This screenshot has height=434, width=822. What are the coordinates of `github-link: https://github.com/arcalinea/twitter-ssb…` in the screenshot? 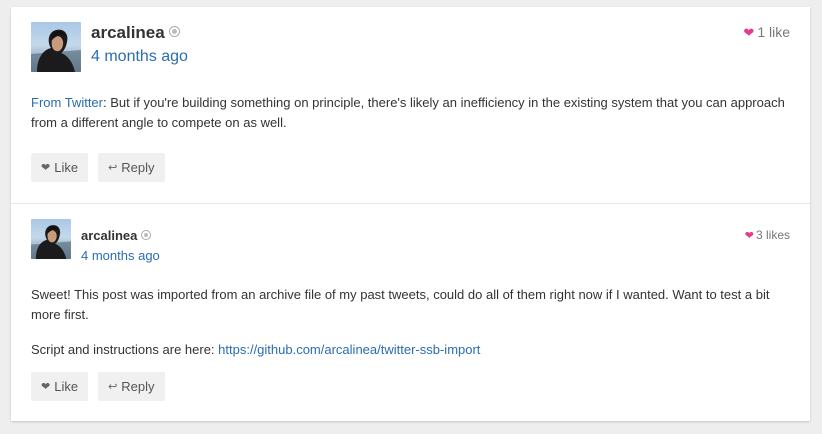 It's located at (349, 349).